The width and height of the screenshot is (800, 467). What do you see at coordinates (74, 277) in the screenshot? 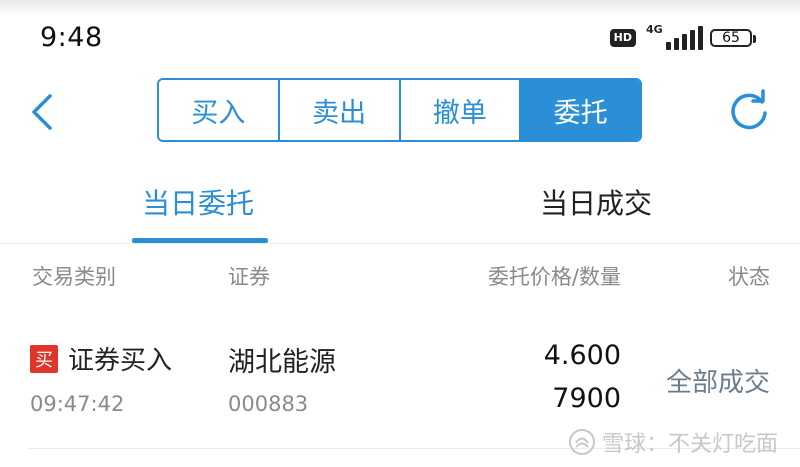
I see `column-header-type: 交易类别` at bounding box center [74, 277].